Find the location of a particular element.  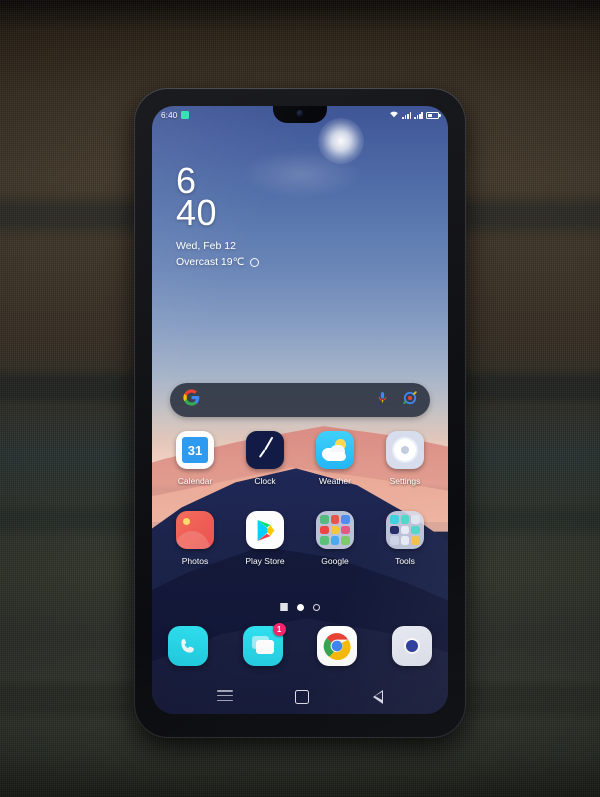

app-photos: Photos is located at coordinates (195, 538).